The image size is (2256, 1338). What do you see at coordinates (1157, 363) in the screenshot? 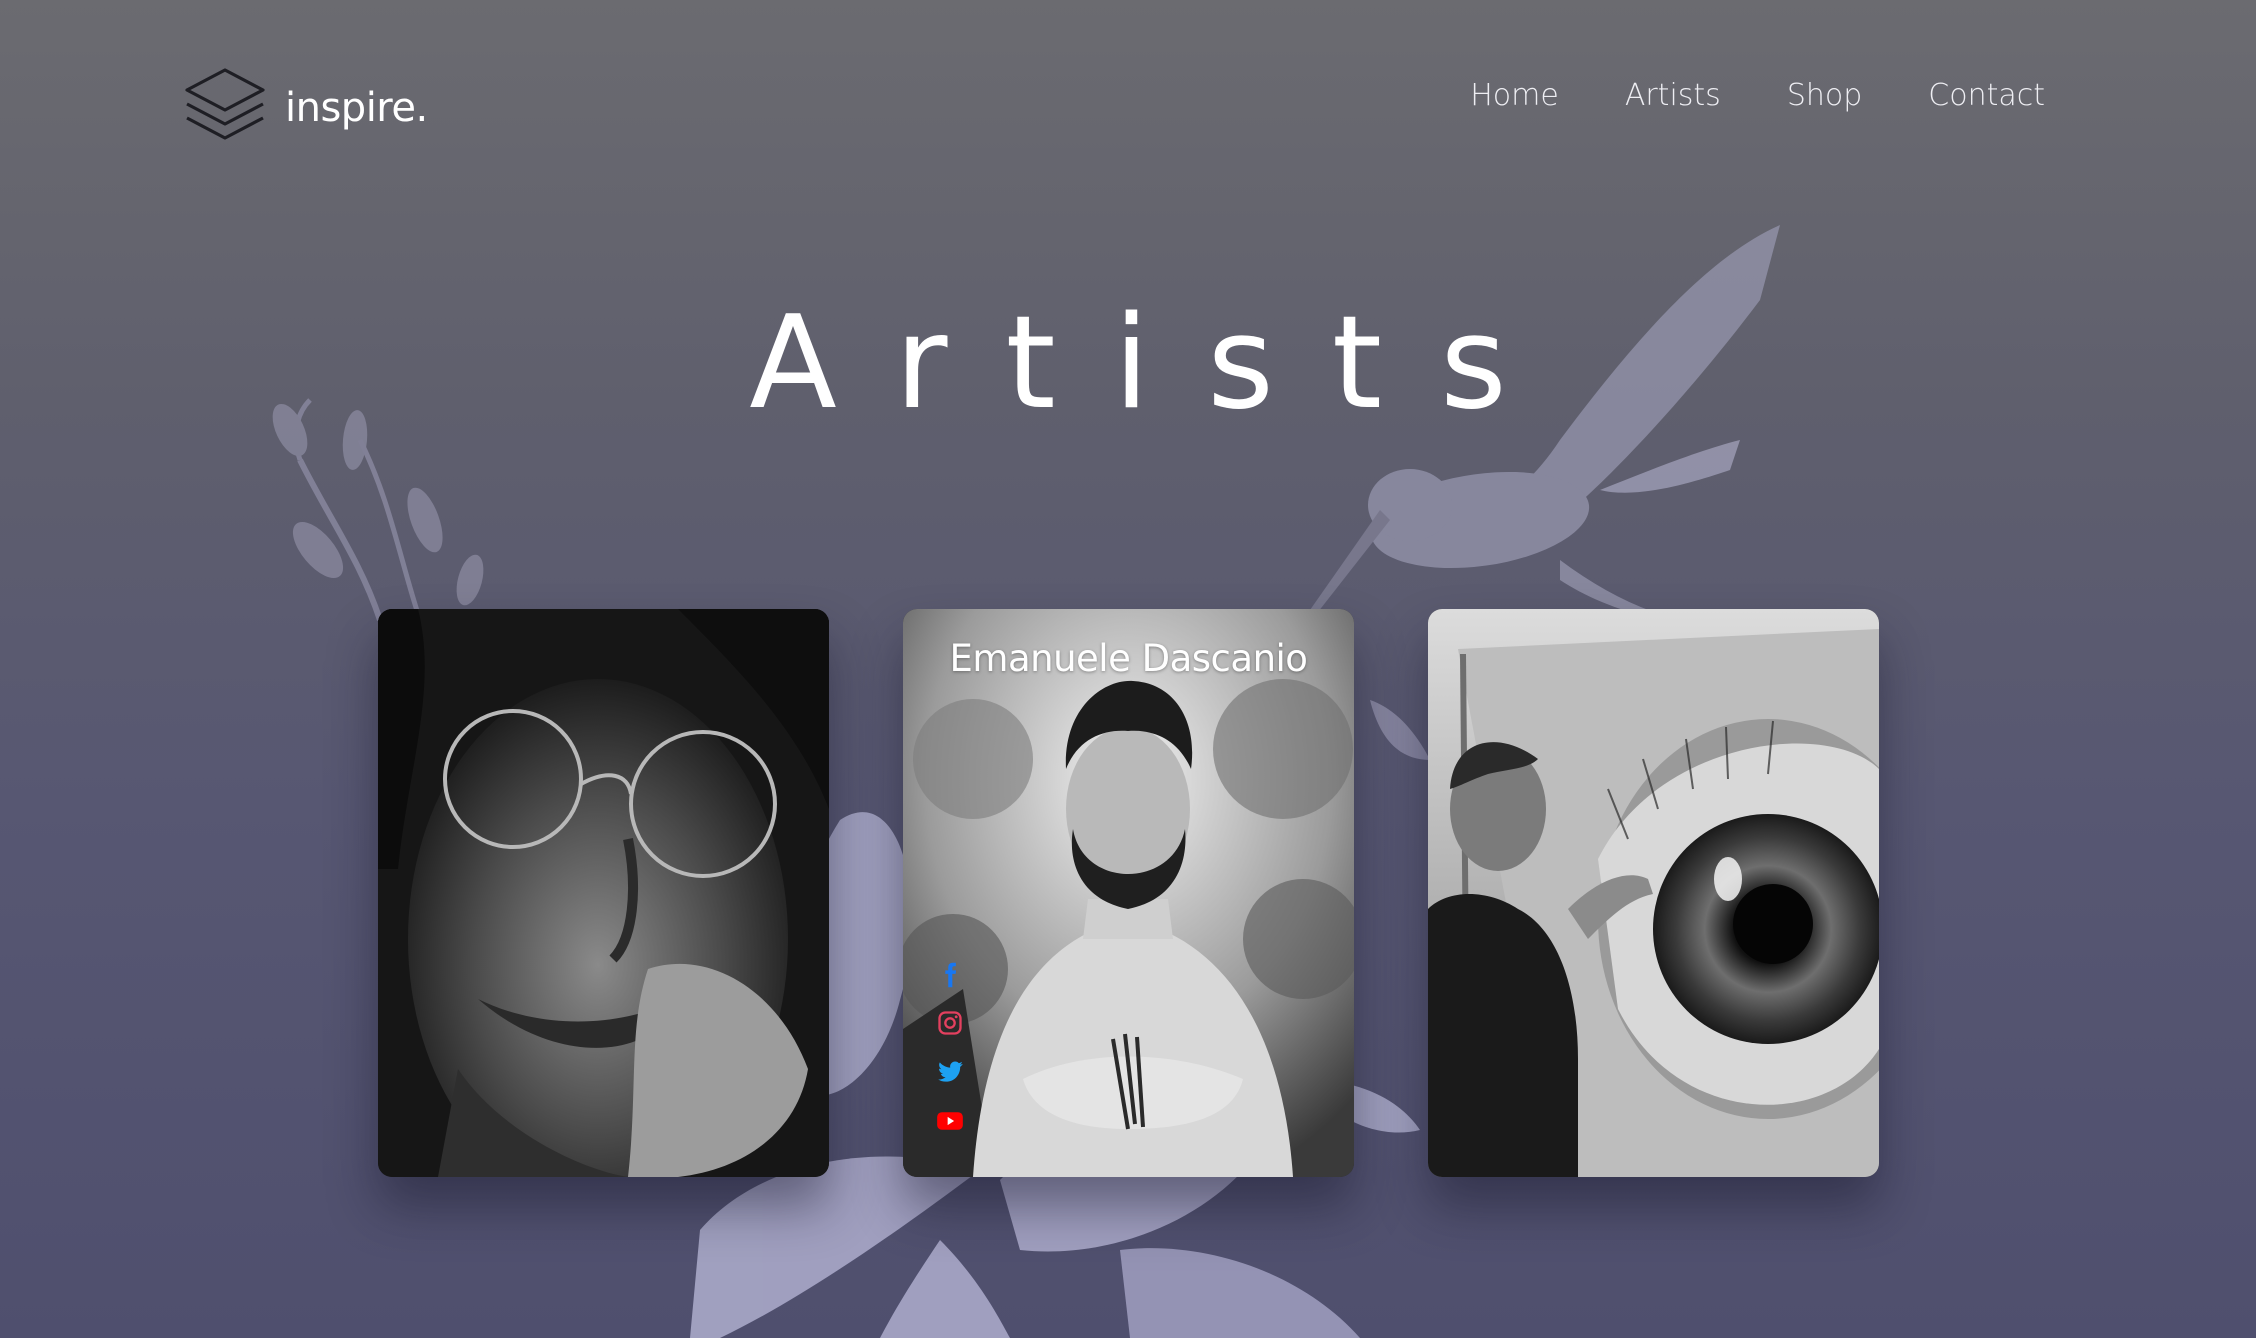
I see `page-title: Artists` at bounding box center [1157, 363].